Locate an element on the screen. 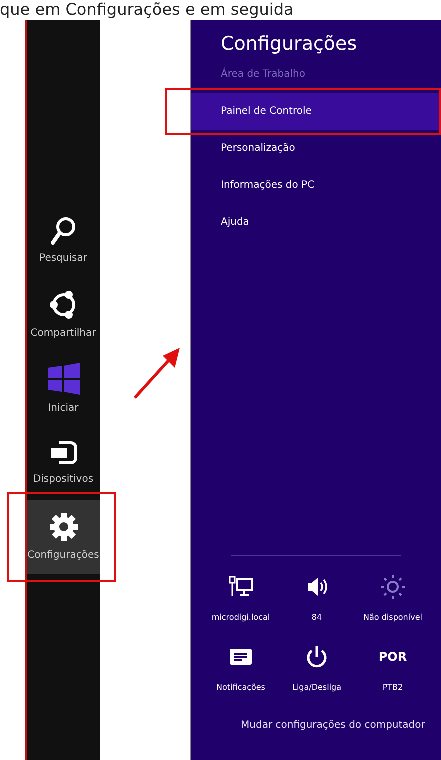 Image resolution: width=441 pixels, height=760 pixels. network-monitor-icon is located at coordinates (241, 587).